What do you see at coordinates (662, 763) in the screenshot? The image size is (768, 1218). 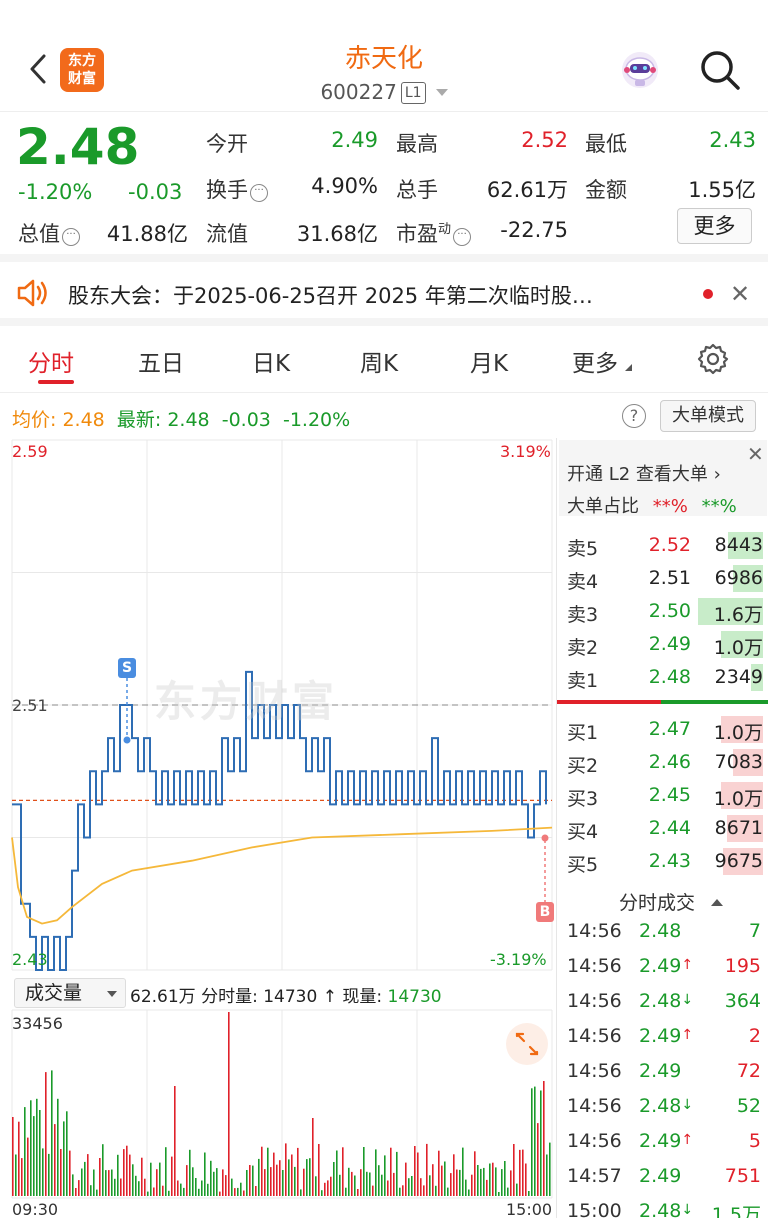 I see `bid-row: 买2 2.46 7083` at bounding box center [662, 763].